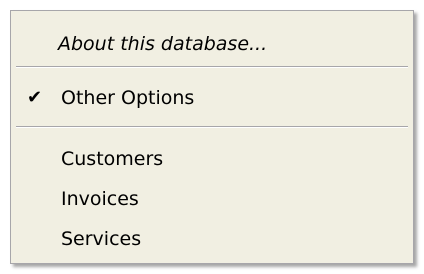  I want to click on menu-item-services: Services, so click(212, 239).